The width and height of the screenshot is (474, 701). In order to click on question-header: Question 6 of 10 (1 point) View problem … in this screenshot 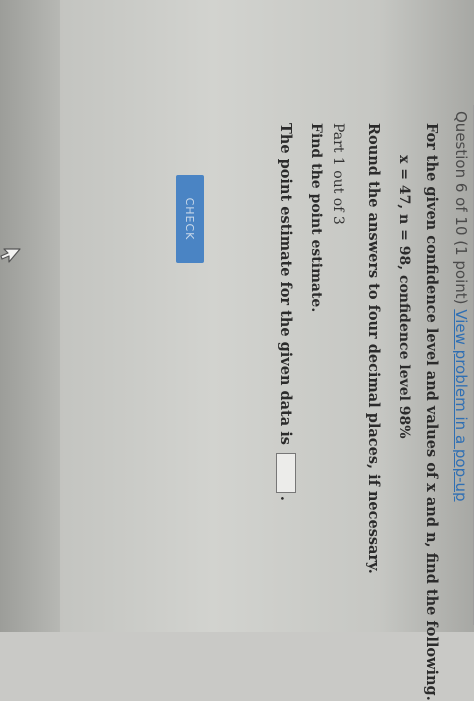, I will do `click(461, 306)`.